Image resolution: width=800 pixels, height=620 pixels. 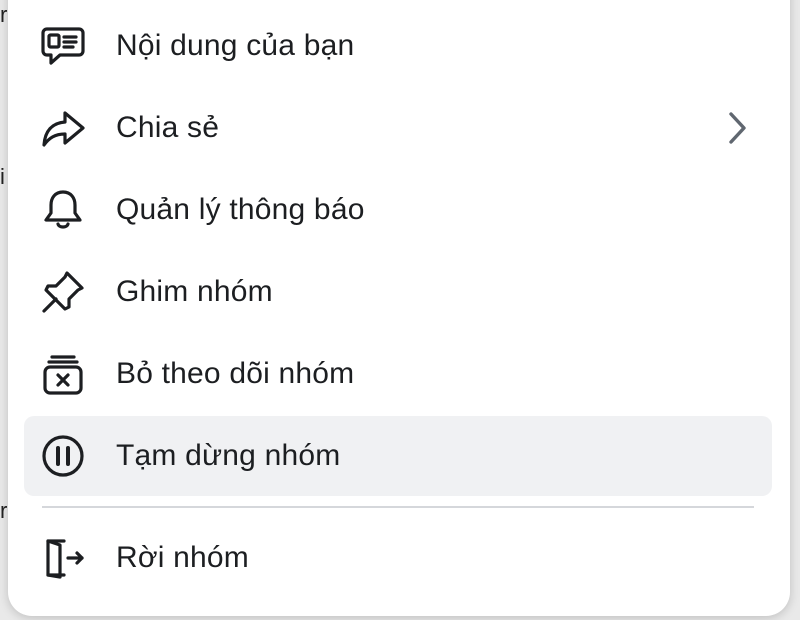 What do you see at coordinates (63, 558) in the screenshot?
I see `leave-icon` at bounding box center [63, 558].